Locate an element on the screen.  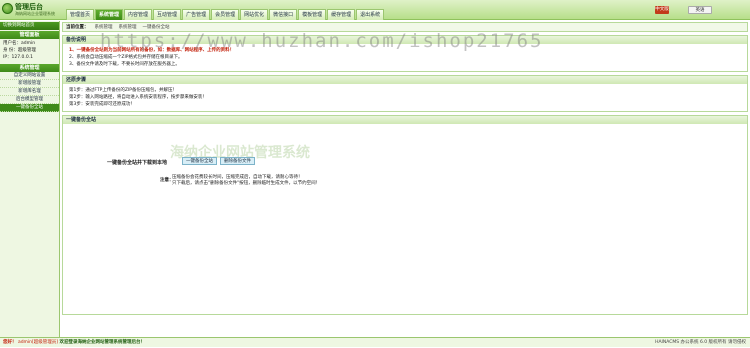
user-info: 用户名：admin 身 份：超级管理 IP：127.0.0.1 is located at coordinates (29, 50).